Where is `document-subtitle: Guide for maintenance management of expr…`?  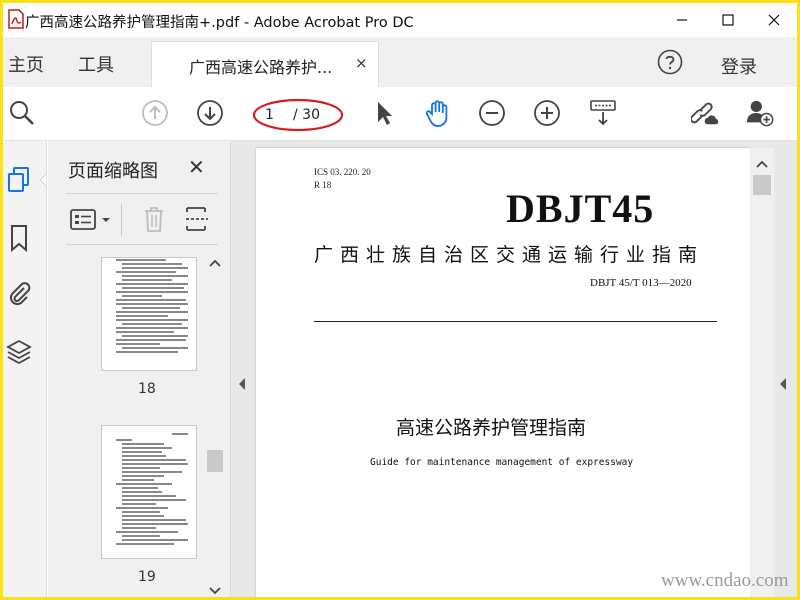
document-subtitle: Guide for maintenance management of expr… is located at coordinates (502, 462).